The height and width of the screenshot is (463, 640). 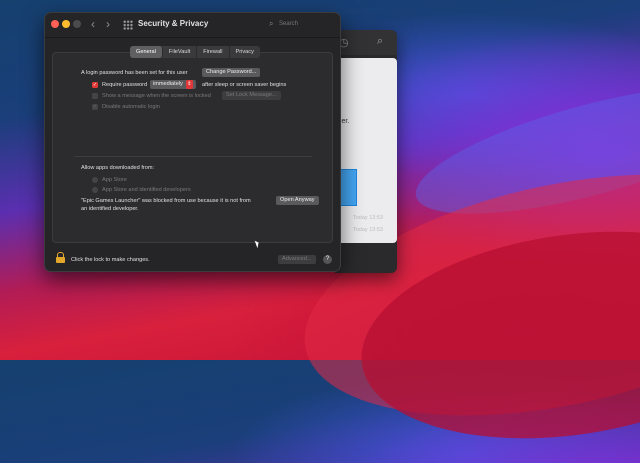 I want to click on after-sleep-text: after sleep or screen saver begins, so click(x=244, y=85).